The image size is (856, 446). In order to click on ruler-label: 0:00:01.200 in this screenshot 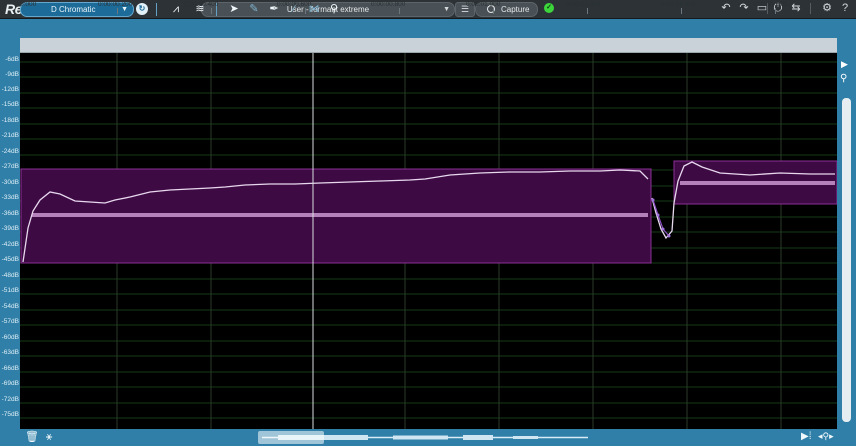, I will do `click(583, 4)`.